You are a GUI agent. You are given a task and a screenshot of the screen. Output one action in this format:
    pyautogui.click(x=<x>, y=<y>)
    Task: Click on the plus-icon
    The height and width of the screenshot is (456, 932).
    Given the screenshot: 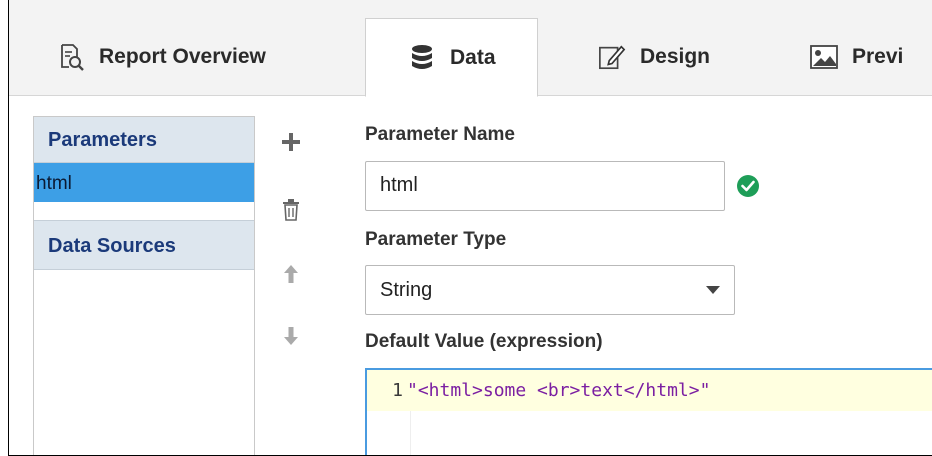 What is the action you would take?
    pyautogui.click(x=291, y=144)
    